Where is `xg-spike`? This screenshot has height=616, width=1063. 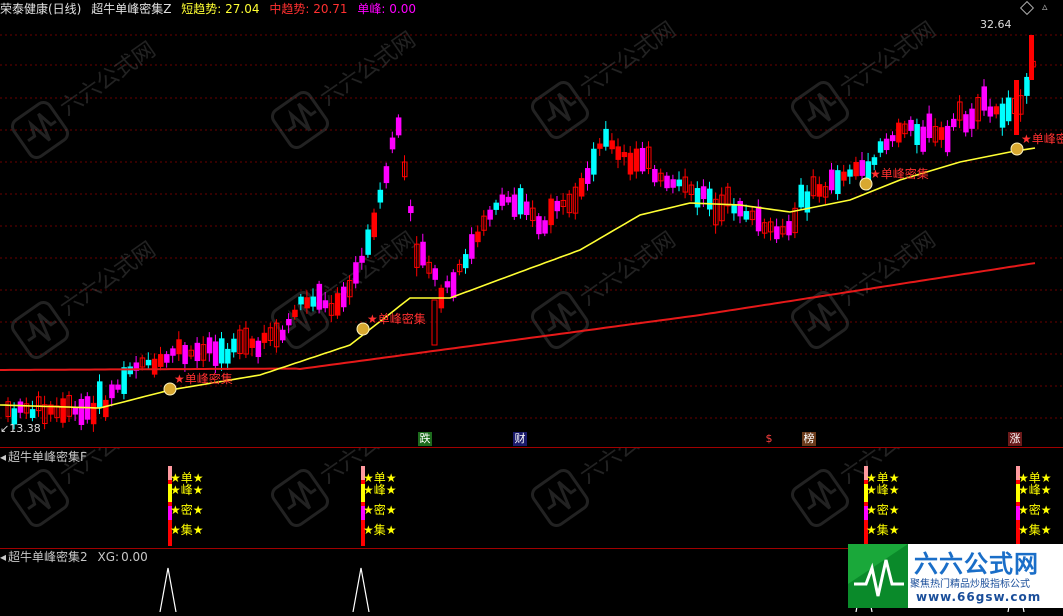 xg-spike is located at coordinates (168, 589).